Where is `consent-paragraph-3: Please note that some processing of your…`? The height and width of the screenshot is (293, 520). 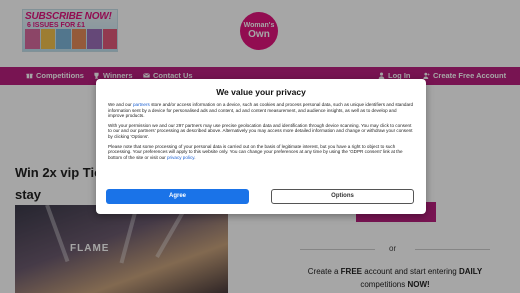
consent-paragraph-3: Please note that some processing of your… is located at coordinates (261, 152).